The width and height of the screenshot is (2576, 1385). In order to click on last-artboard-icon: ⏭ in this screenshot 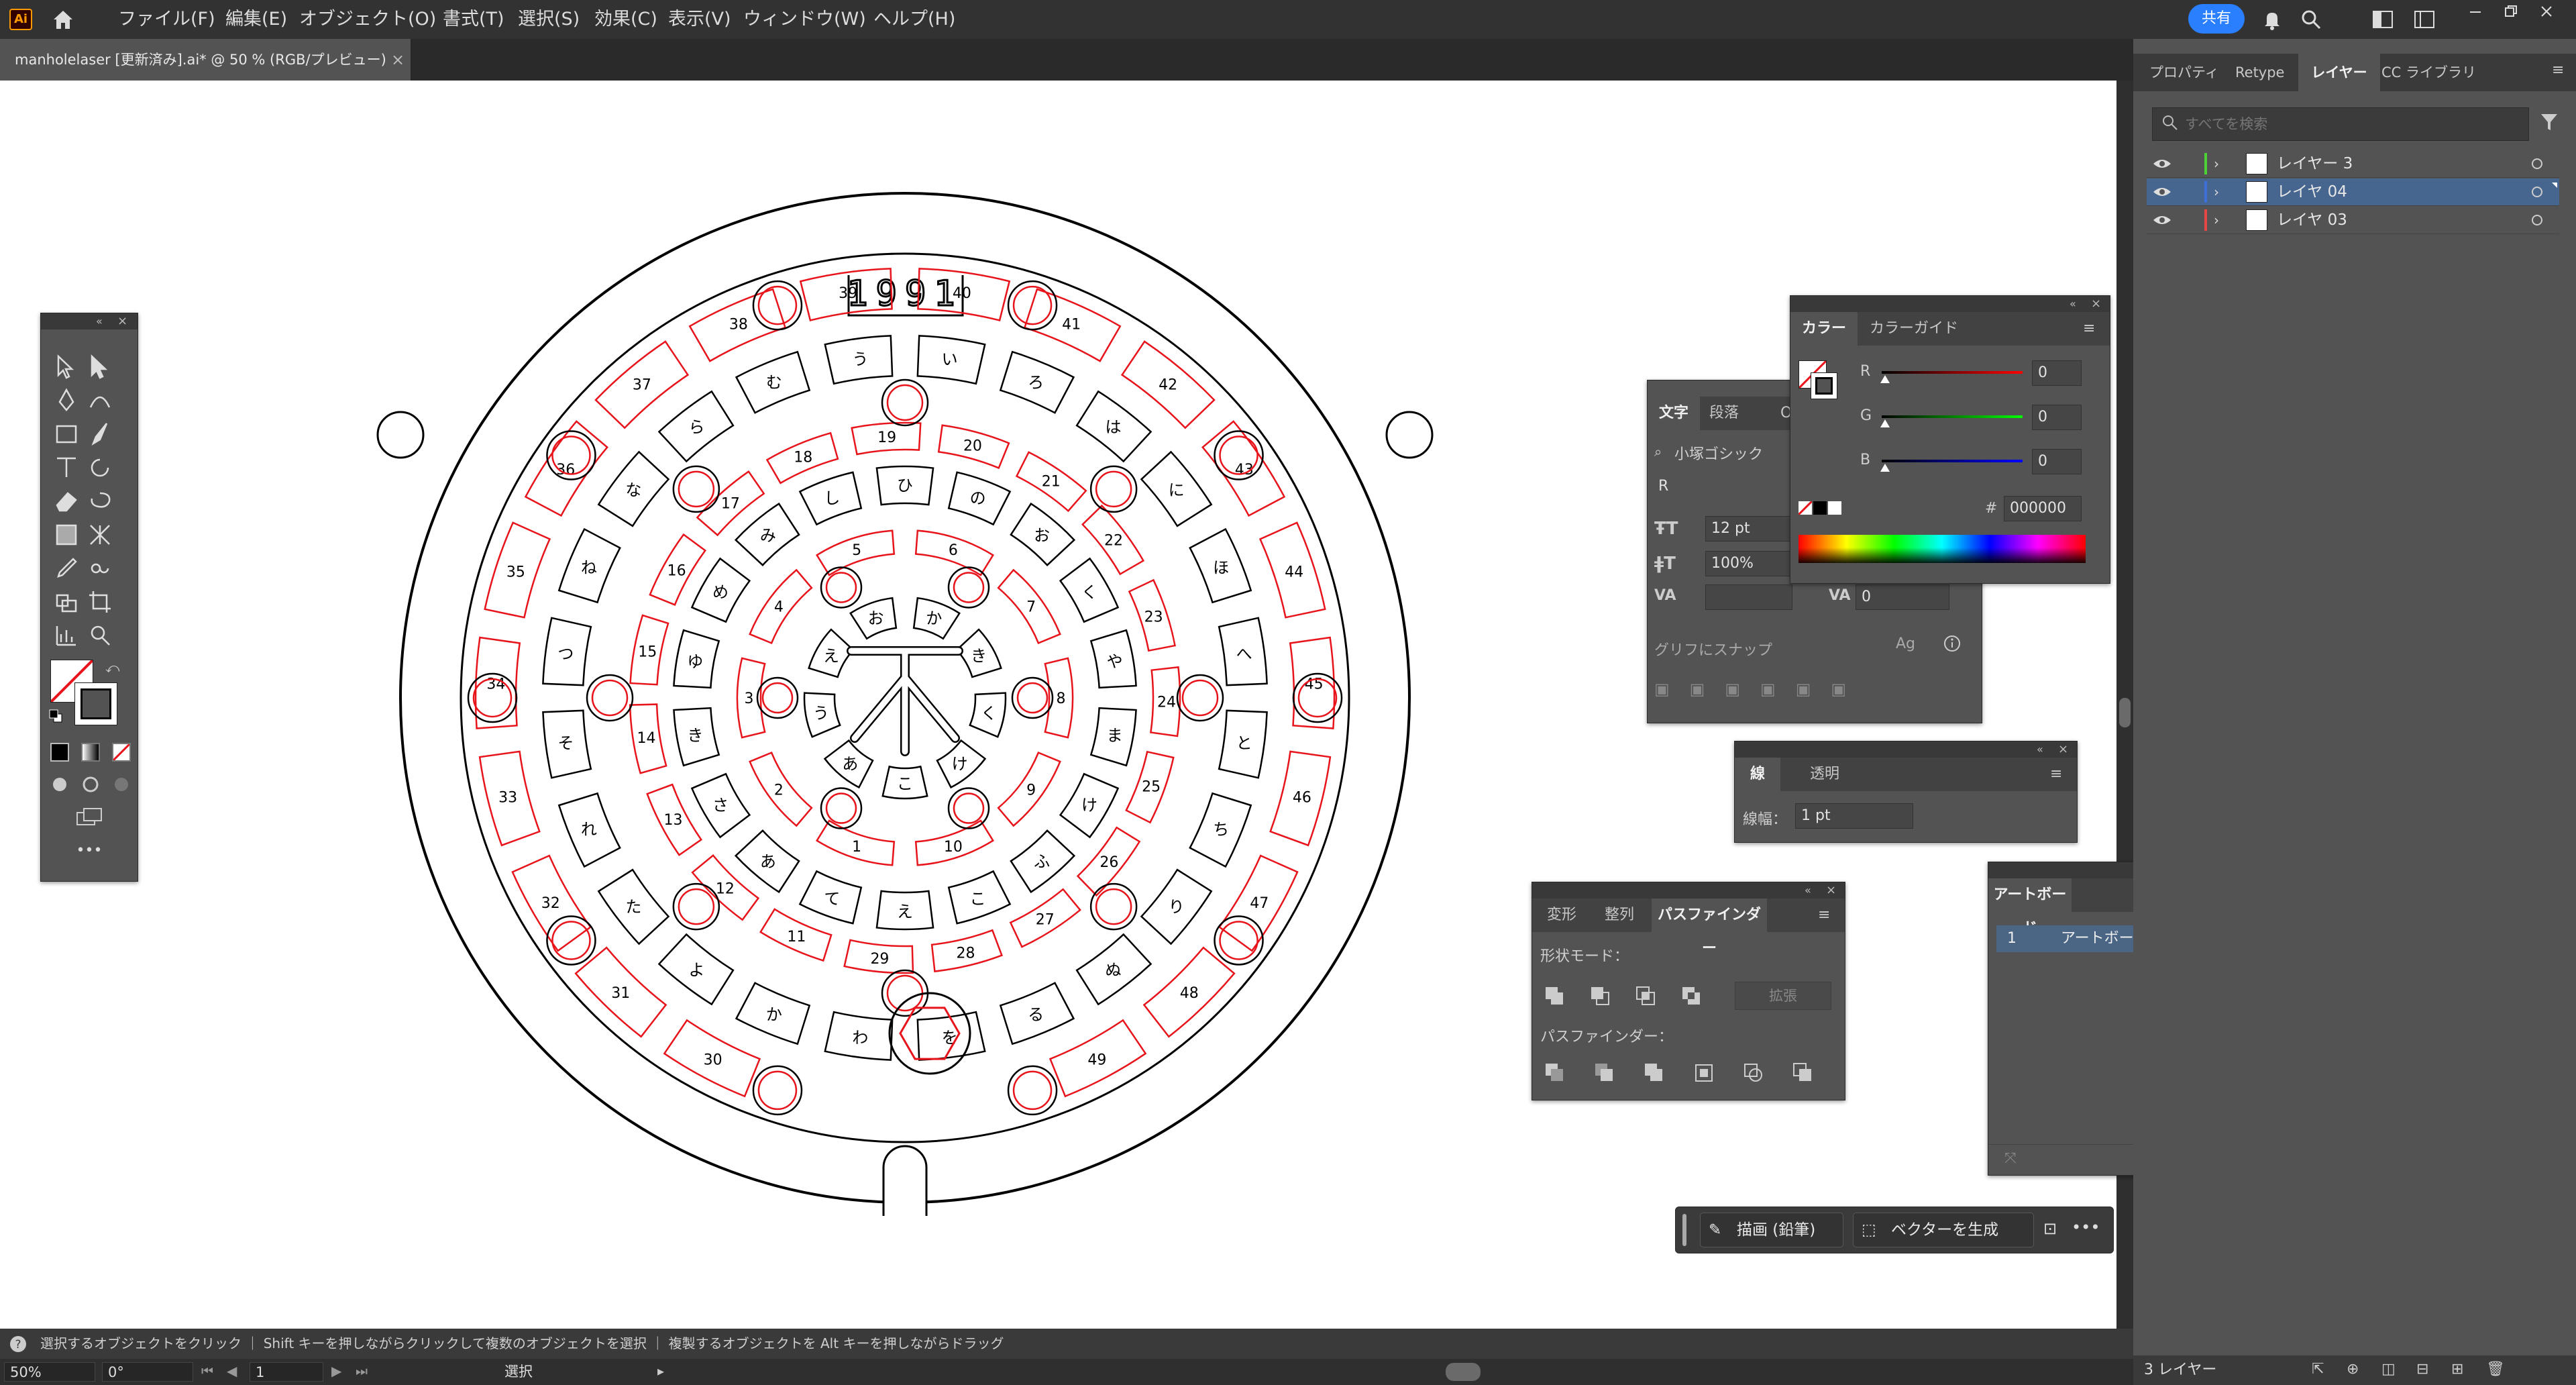, I will do `click(362, 1371)`.